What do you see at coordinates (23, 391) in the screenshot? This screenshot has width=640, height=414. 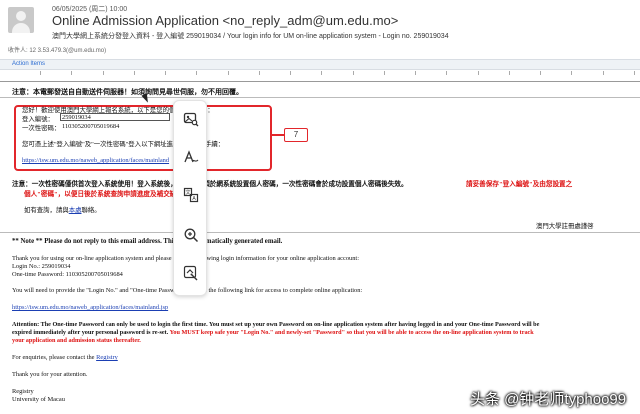 I see `english-sig1: Registry` at bounding box center [23, 391].